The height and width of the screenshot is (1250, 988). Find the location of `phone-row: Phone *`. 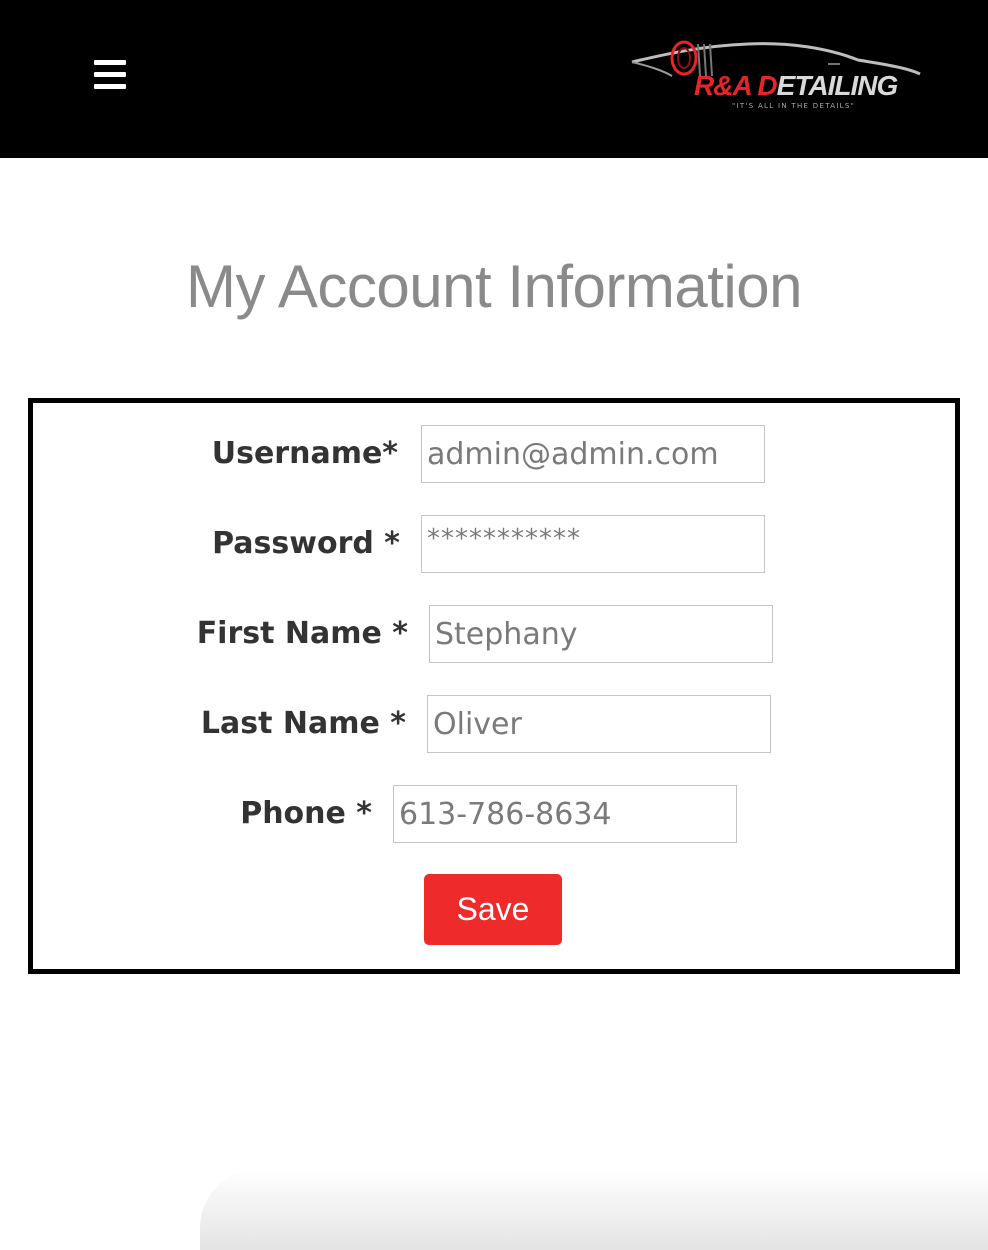

phone-row: Phone * is located at coordinates (494, 814).